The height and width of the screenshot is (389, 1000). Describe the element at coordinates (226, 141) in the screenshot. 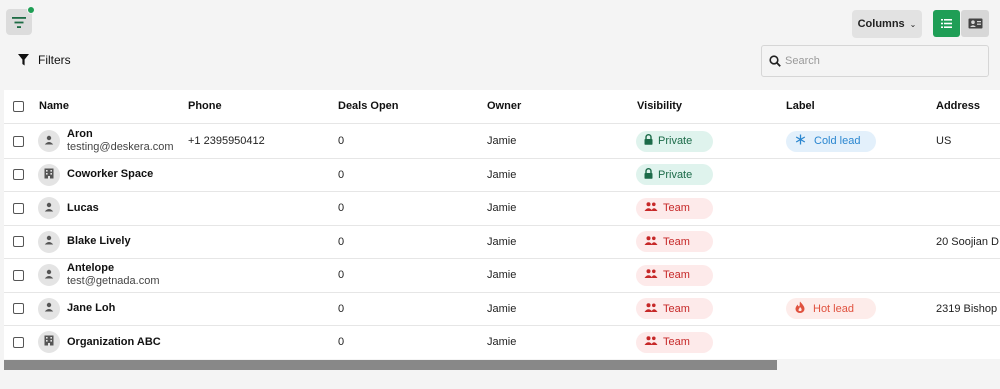

I see `phone-cell: +1 2395950412` at that location.